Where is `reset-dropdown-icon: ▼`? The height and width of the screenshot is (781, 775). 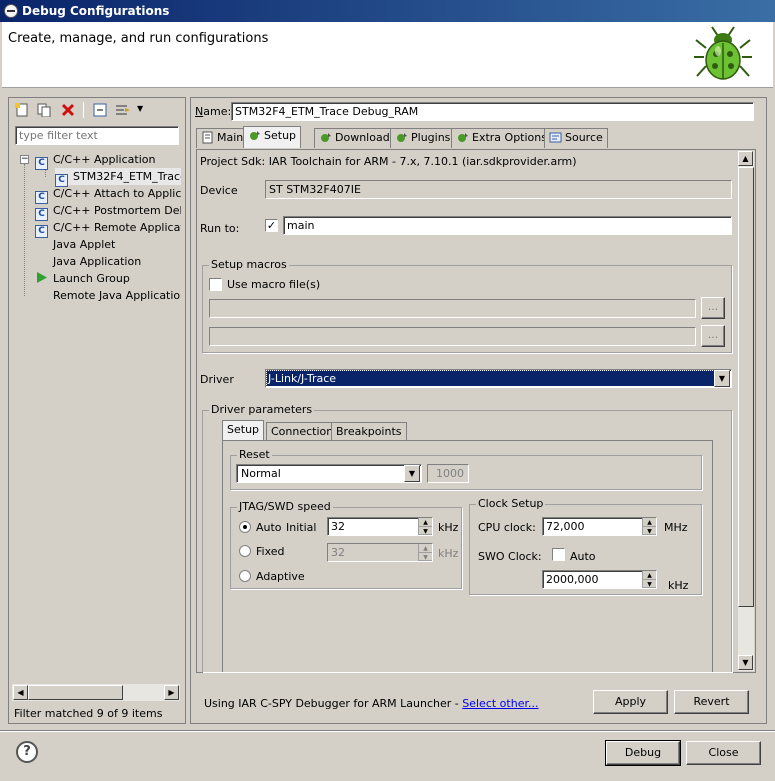
reset-dropdown-icon: ▼ is located at coordinates (412, 473).